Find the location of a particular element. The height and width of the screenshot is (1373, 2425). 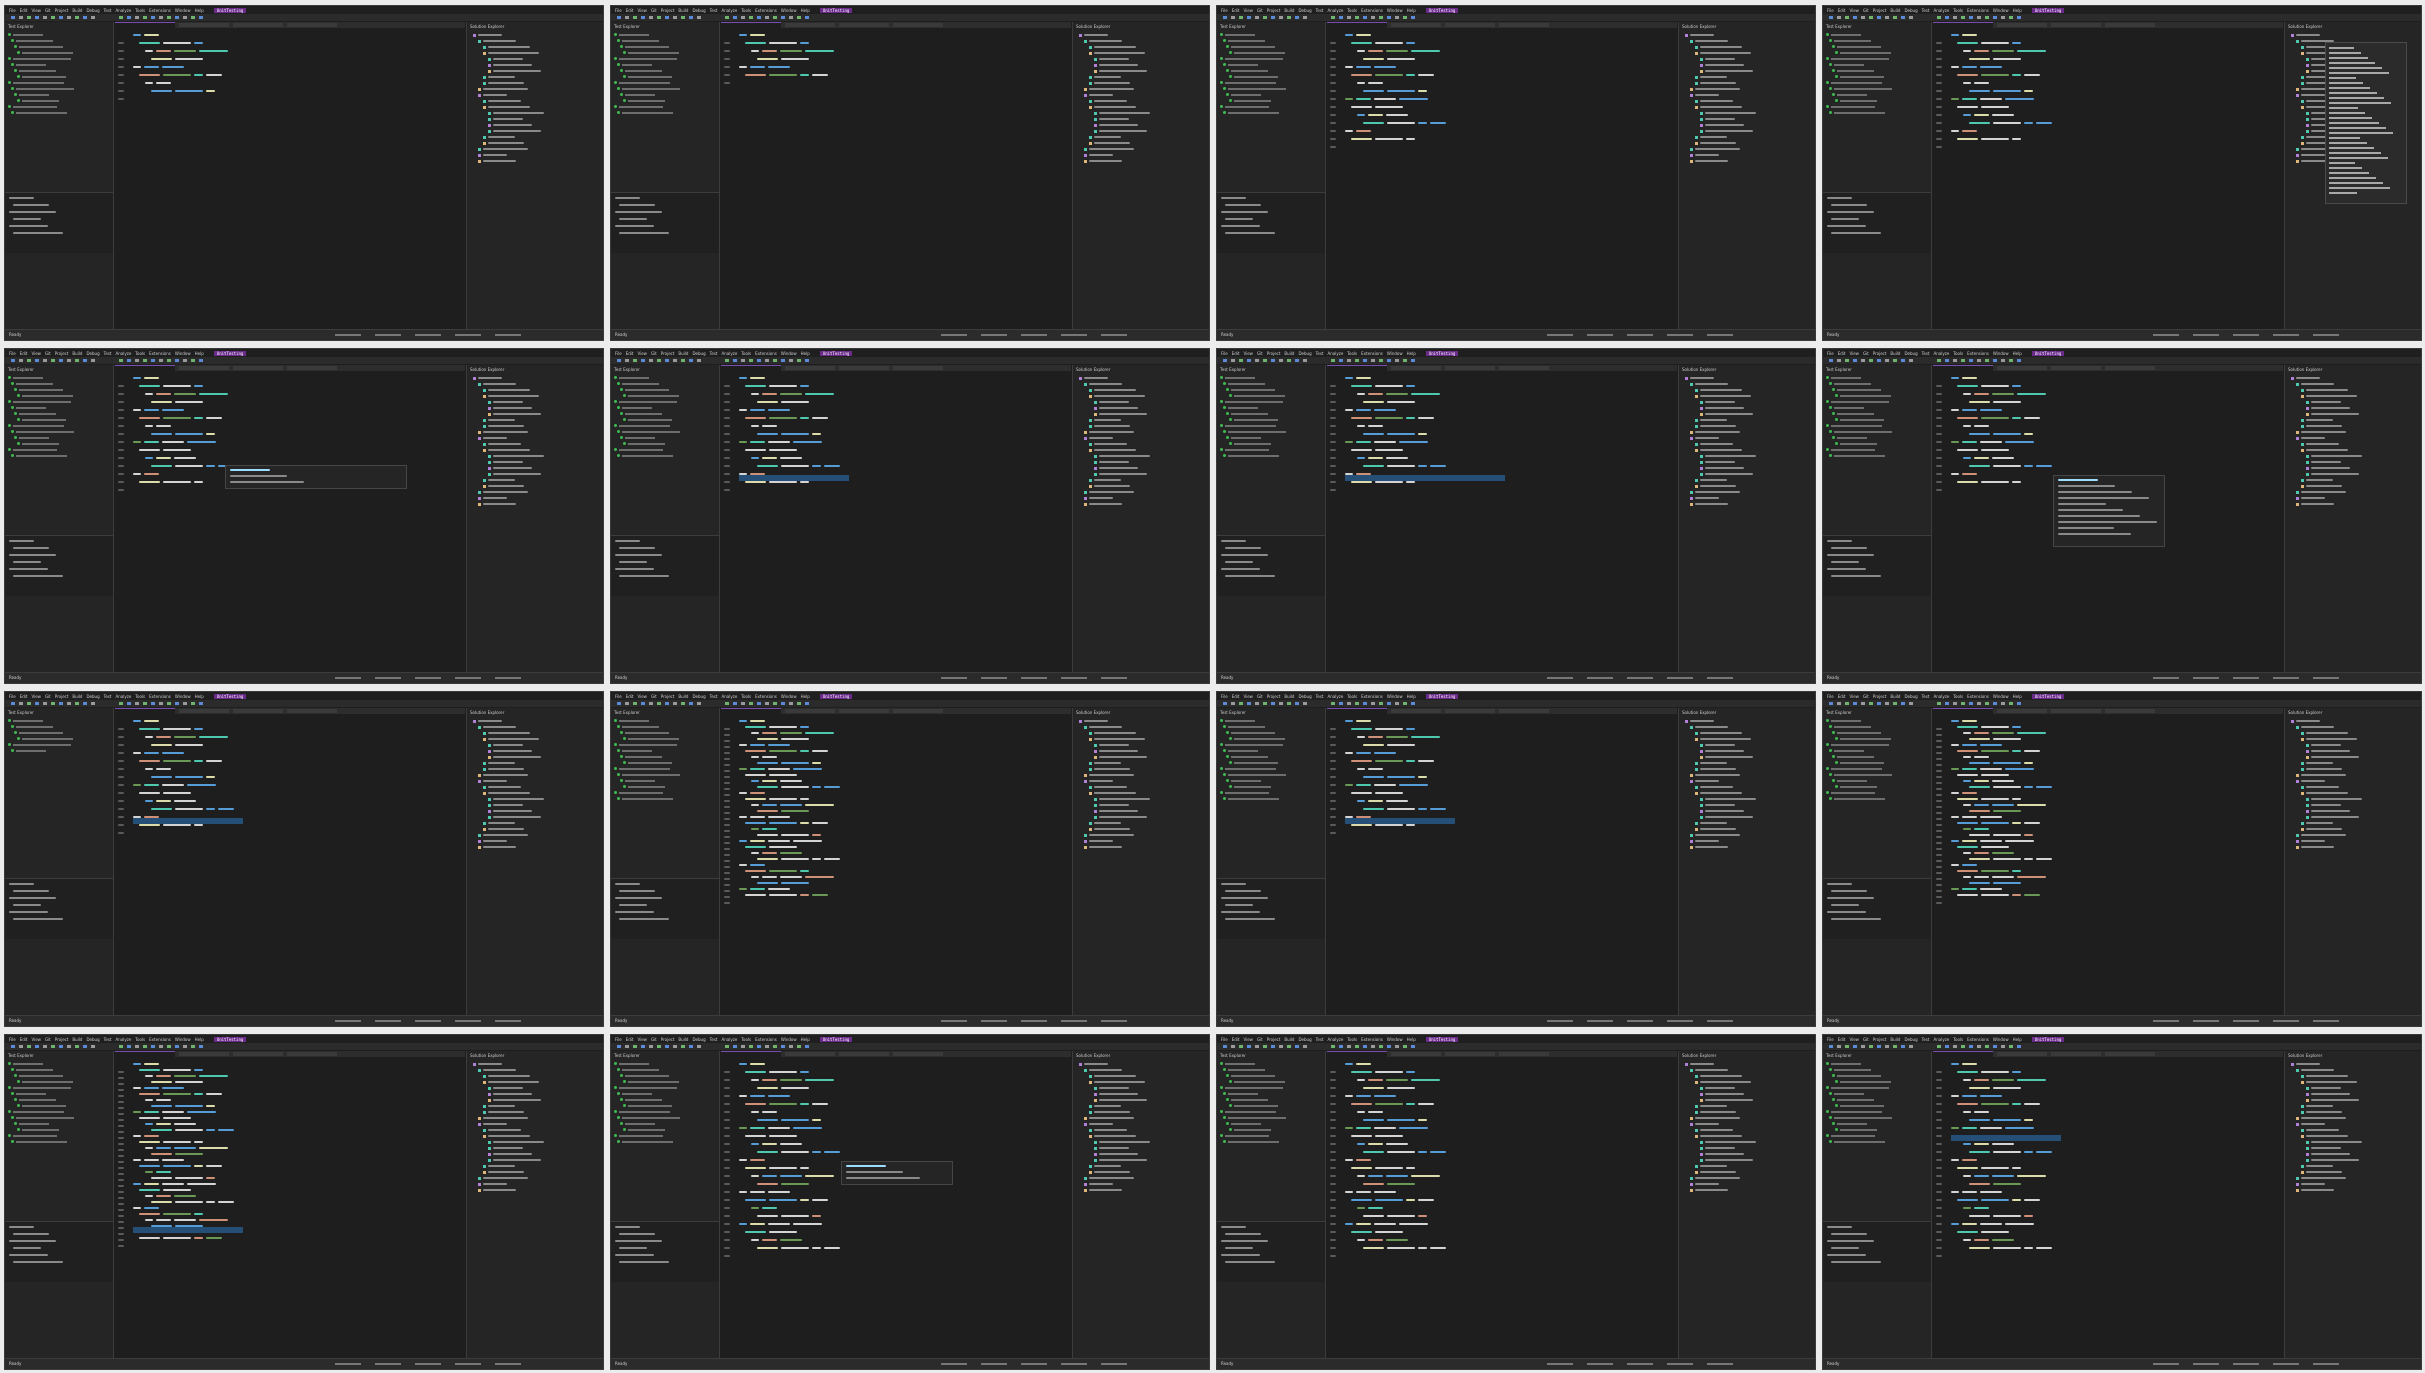

menu-item: Build is located at coordinates (77, 353).